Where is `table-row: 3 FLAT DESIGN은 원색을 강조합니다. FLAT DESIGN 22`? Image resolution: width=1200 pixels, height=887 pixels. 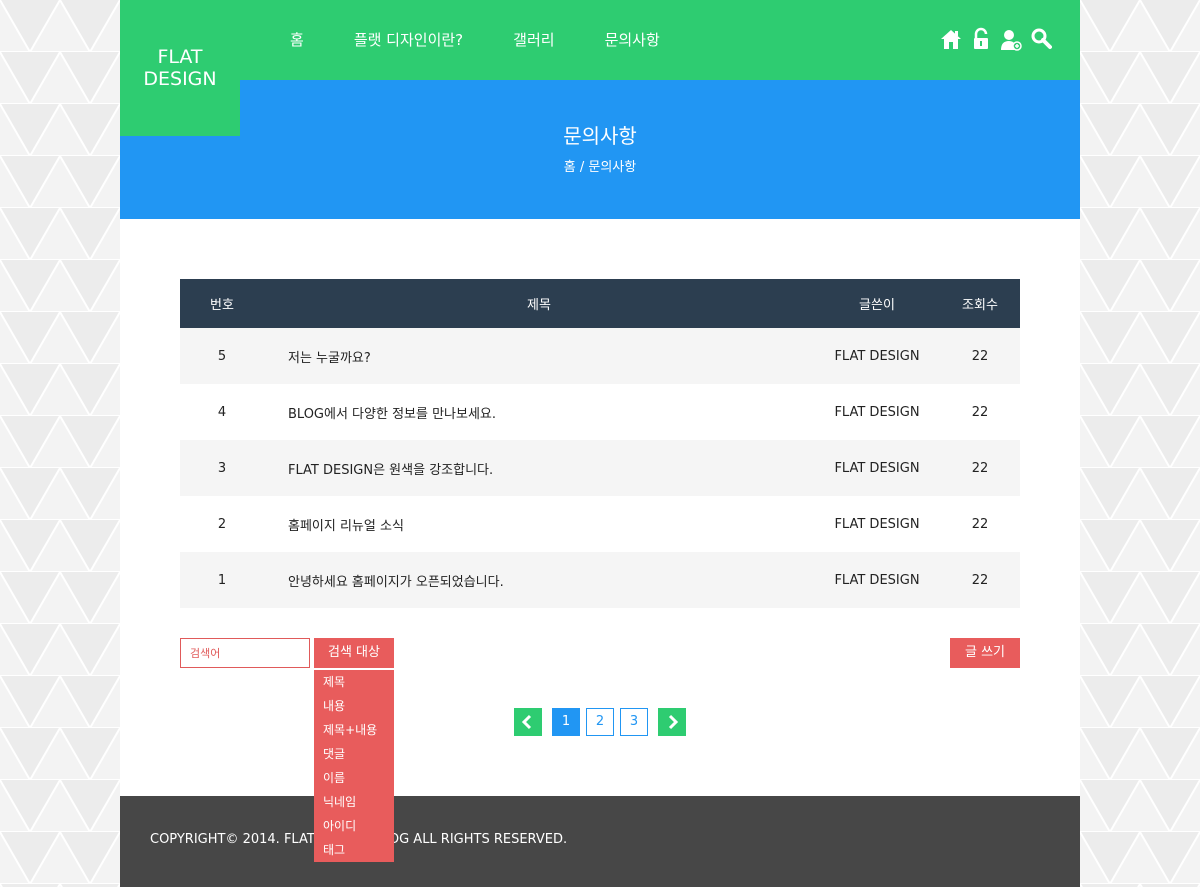 table-row: 3 FLAT DESIGN은 원색을 강조합니다. FLAT DESIGN 22 is located at coordinates (600, 468).